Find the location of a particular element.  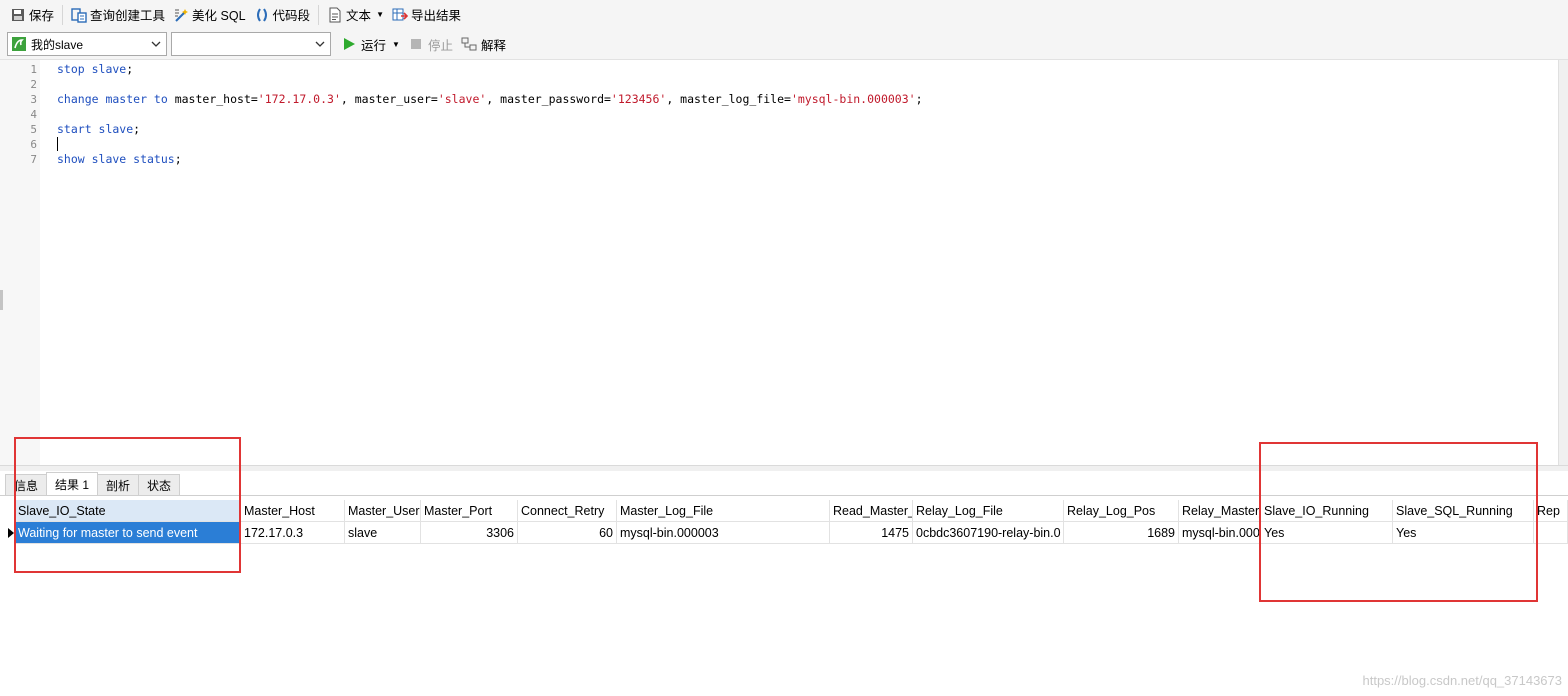

run-label: 运行 is located at coordinates (374, 45).